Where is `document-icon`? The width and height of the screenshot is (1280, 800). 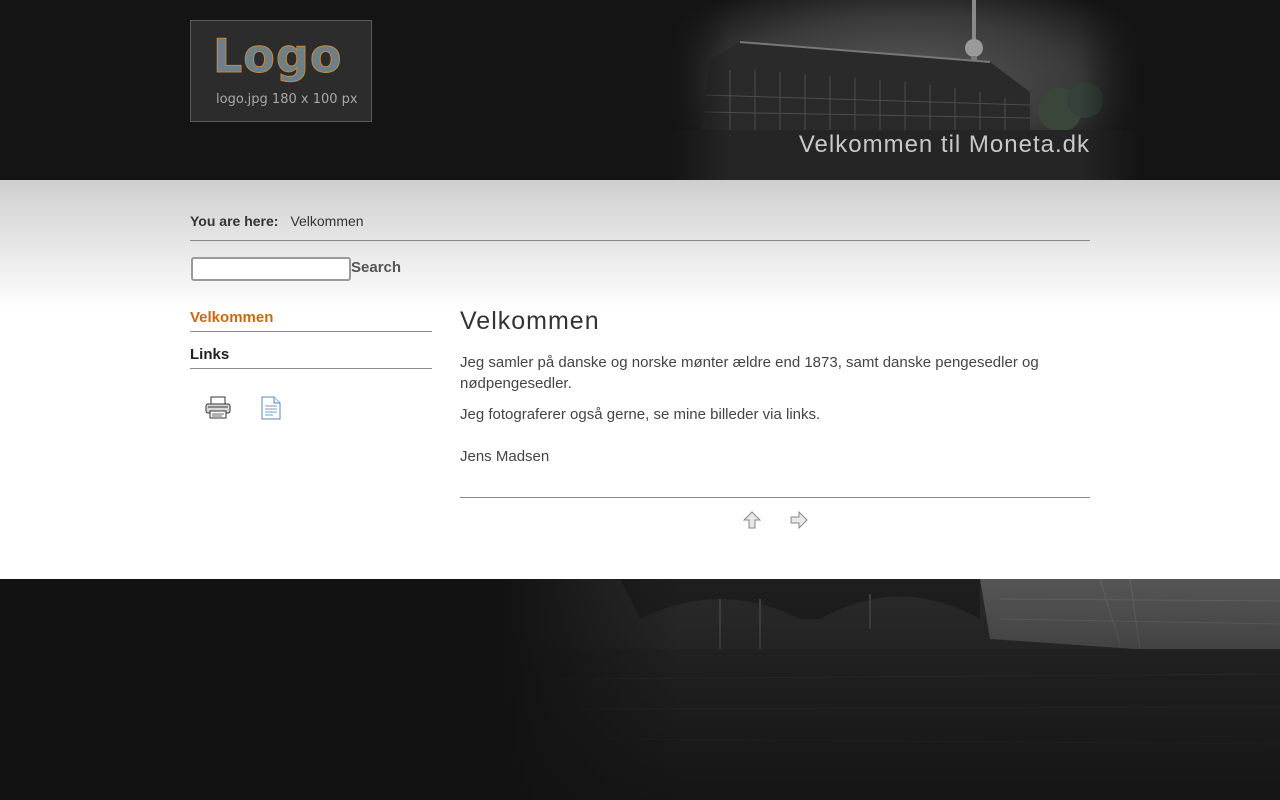
document-icon is located at coordinates (271, 410).